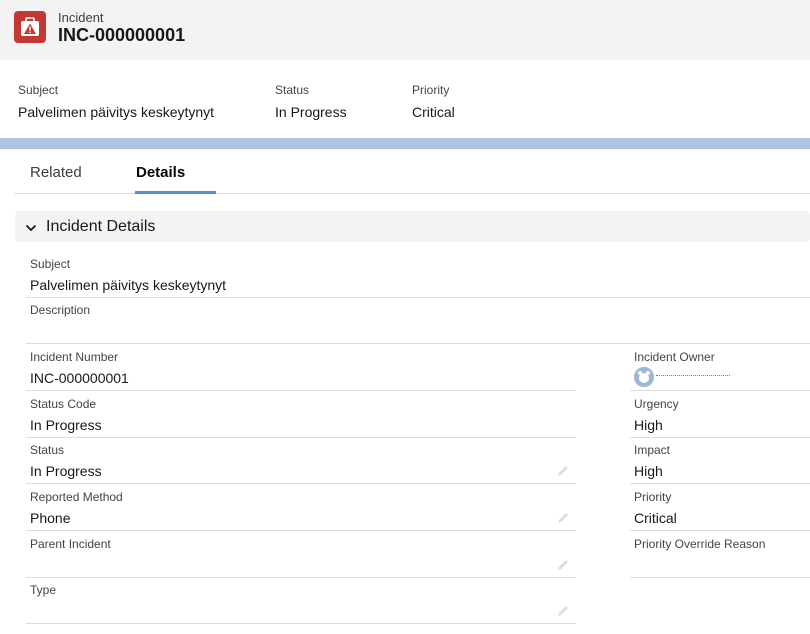 This screenshot has height=634, width=810. I want to click on field-label: Impact, so click(652, 450).